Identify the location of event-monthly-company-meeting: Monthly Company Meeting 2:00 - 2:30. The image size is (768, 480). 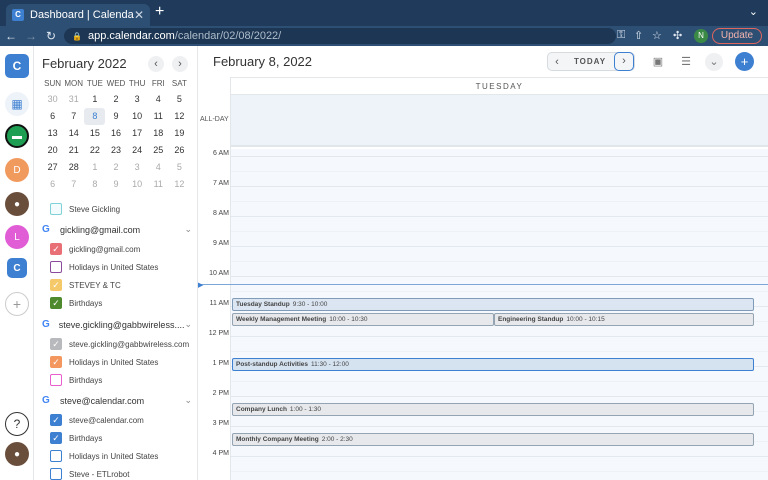
(493, 439).